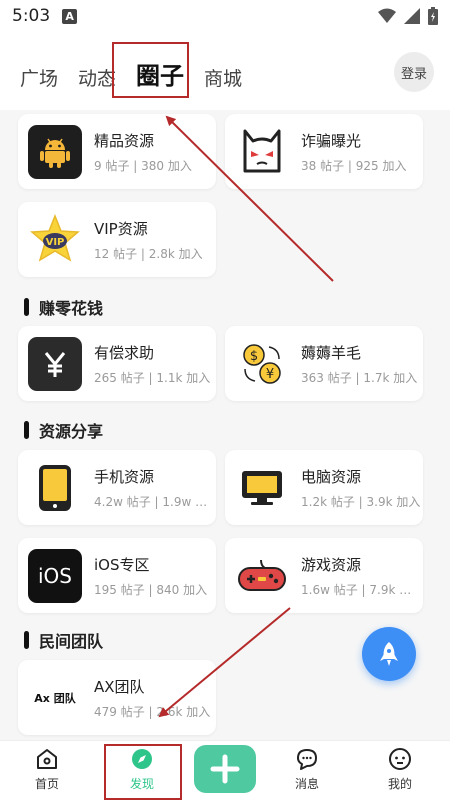  I want to click on group-name: 精品资源, so click(124, 140).